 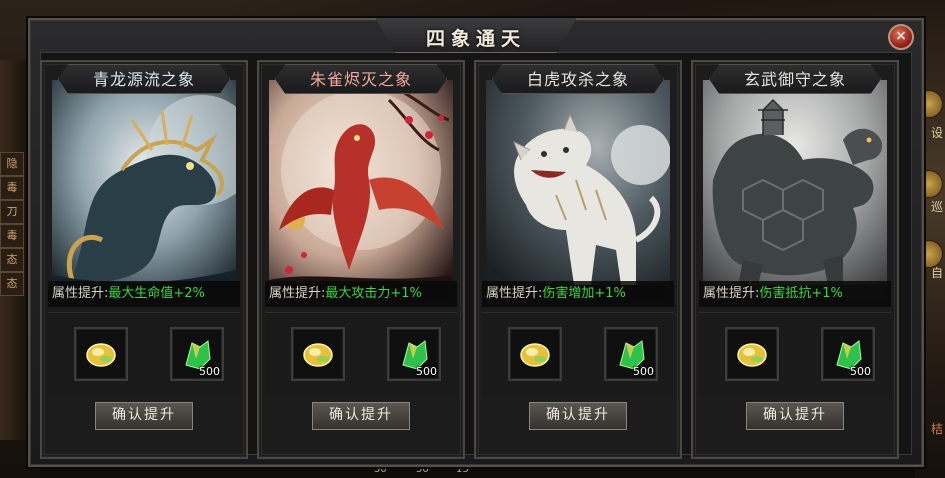 I want to click on attribute-bonus: 属性提升:最大生命值+2%, so click(x=144, y=294).